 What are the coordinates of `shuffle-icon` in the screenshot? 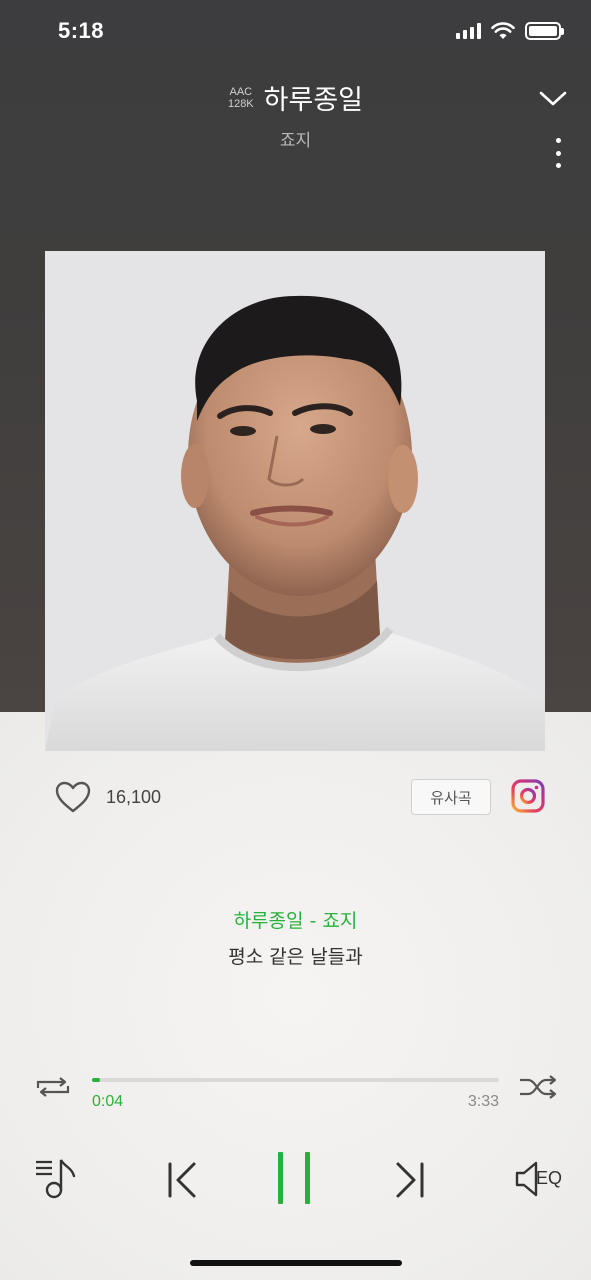 It's located at (538, 1087).